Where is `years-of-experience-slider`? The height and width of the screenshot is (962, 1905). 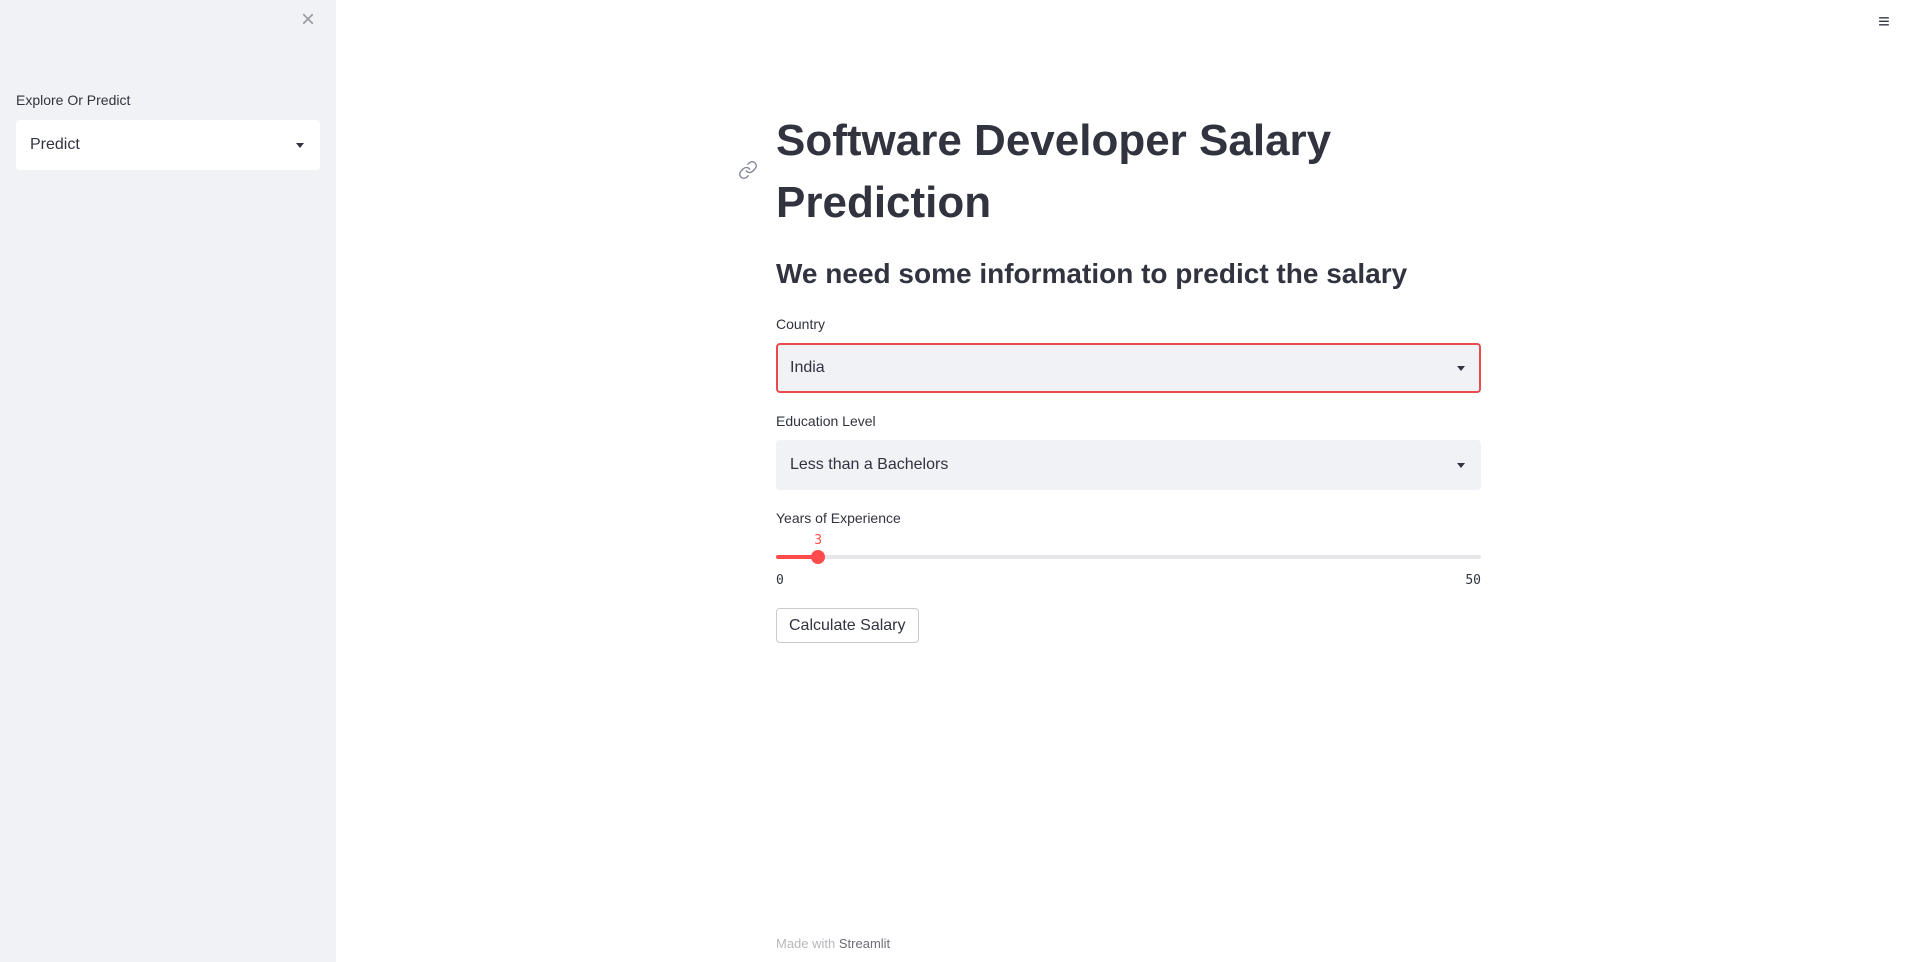
years-of-experience-slider is located at coordinates (1128, 557).